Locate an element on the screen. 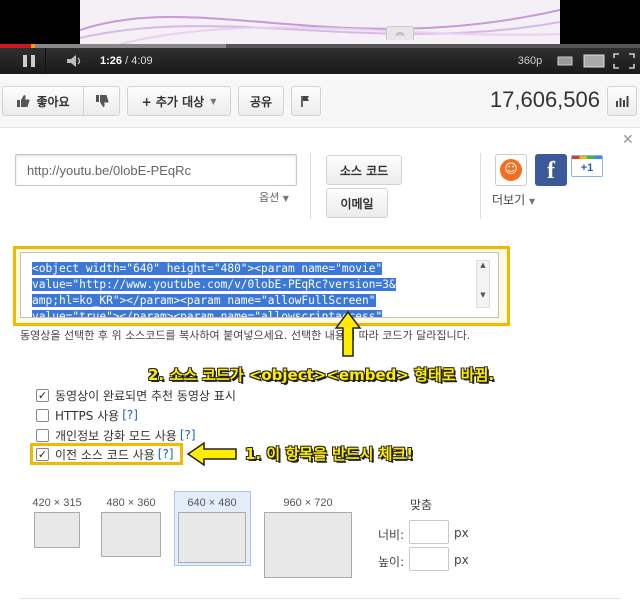 This screenshot has height=600, width=640. more-label: 더보기 is located at coordinates (509, 200).